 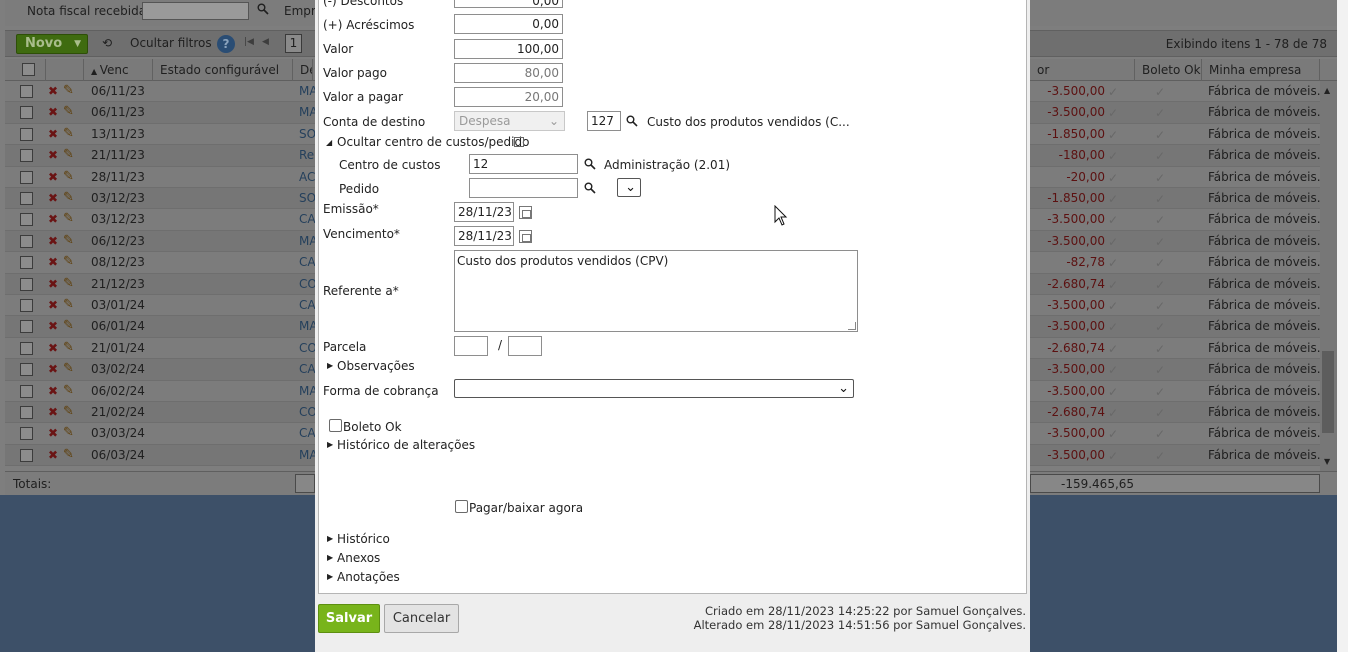 What do you see at coordinates (523, 188) in the screenshot?
I see `pedido-input` at bounding box center [523, 188].